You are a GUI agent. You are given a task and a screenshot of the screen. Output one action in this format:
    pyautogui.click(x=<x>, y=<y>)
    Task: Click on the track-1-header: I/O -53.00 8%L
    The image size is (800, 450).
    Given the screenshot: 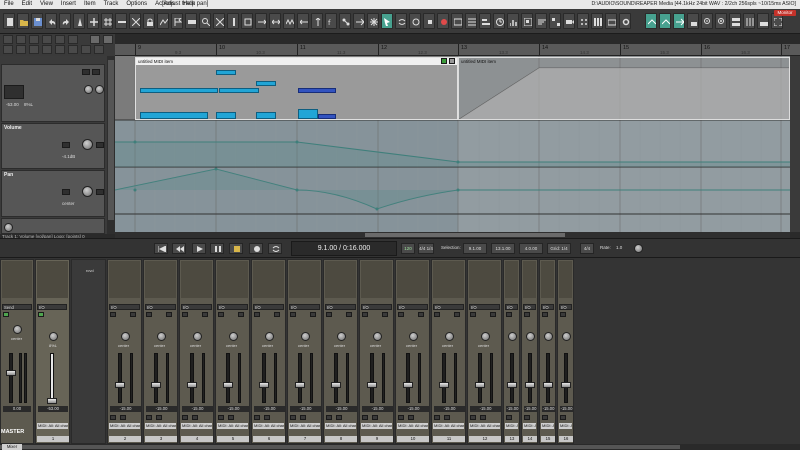 What is the action you would take?
    pyautogui.click(x=53, y=93)
    